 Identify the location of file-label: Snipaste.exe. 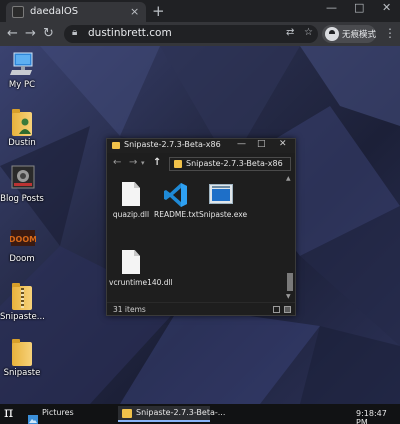
(223, 214).